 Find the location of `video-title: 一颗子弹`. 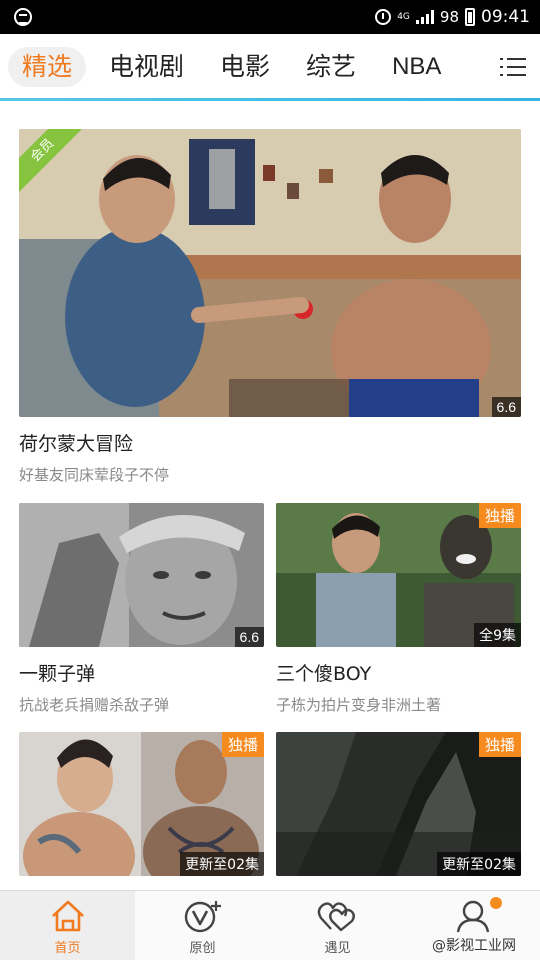

video-title: 一颗子弹 is located at coordinates (141, 672).